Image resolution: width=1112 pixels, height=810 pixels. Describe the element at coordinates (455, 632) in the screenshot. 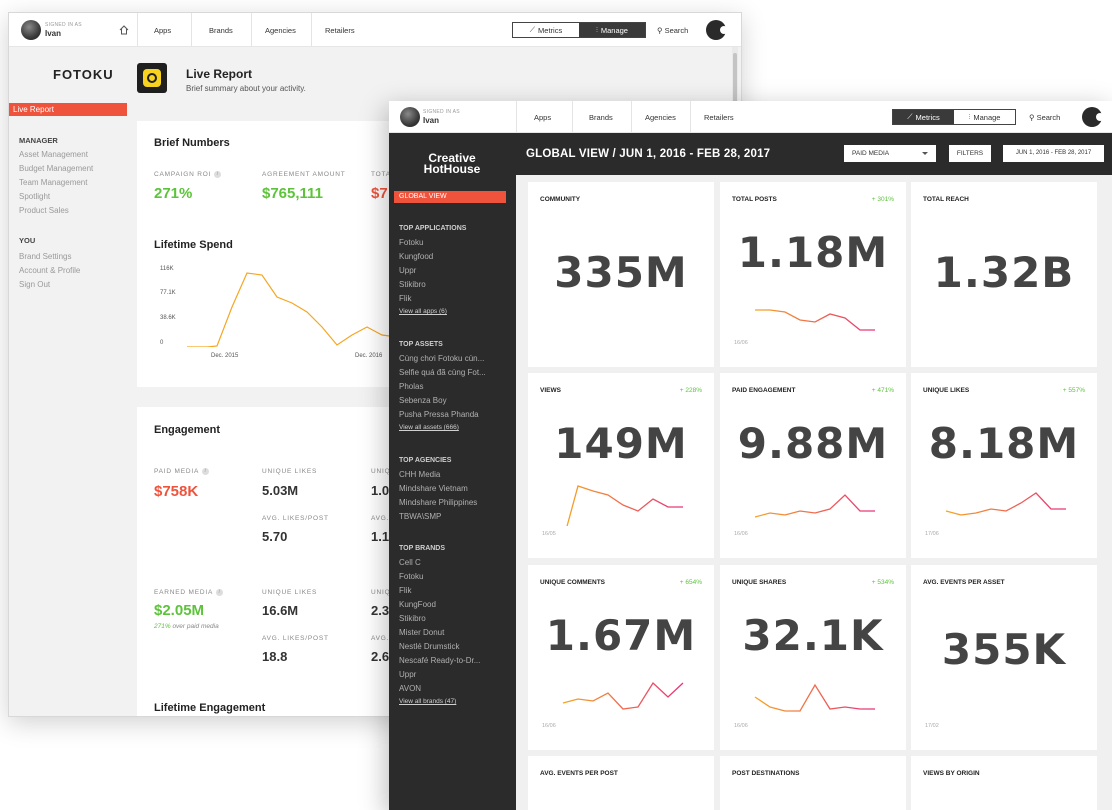

I see `sidebar-item-brand: Mister Donut` at that location.